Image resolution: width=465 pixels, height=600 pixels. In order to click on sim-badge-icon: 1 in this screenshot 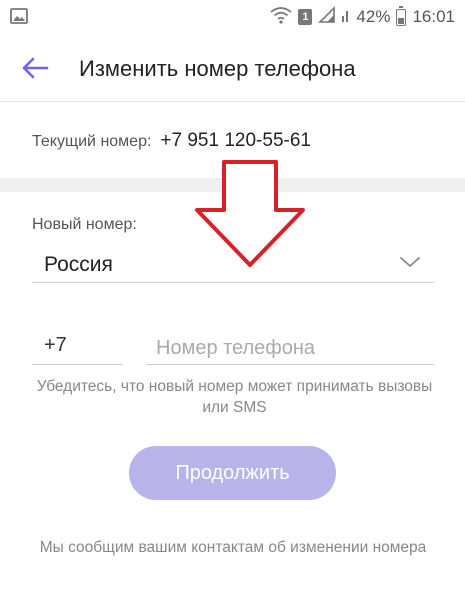, I will do `click(305, 17)`.